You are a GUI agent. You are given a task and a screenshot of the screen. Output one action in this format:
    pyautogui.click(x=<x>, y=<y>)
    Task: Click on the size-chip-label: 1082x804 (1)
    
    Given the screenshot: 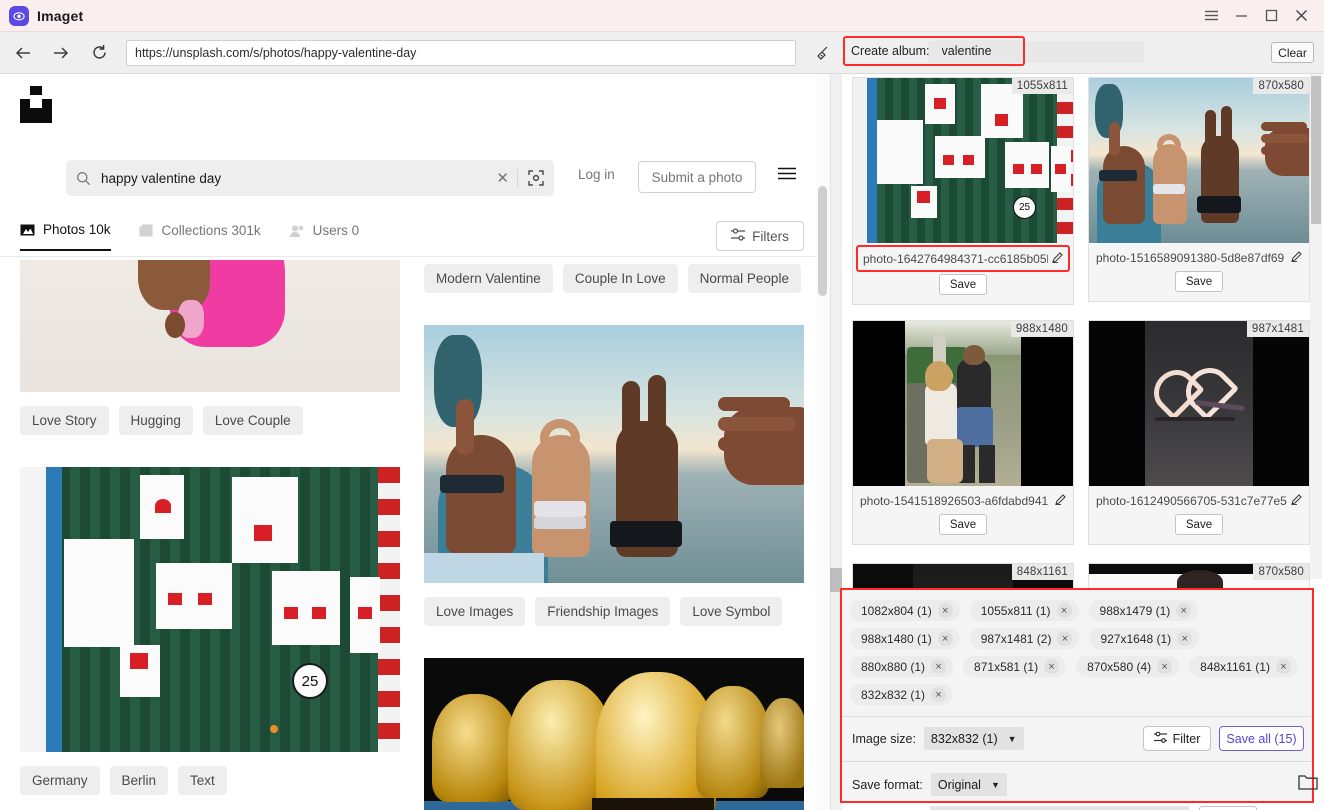 What is the action you would take?
    pyautogui.click(x=896, y=610)
    